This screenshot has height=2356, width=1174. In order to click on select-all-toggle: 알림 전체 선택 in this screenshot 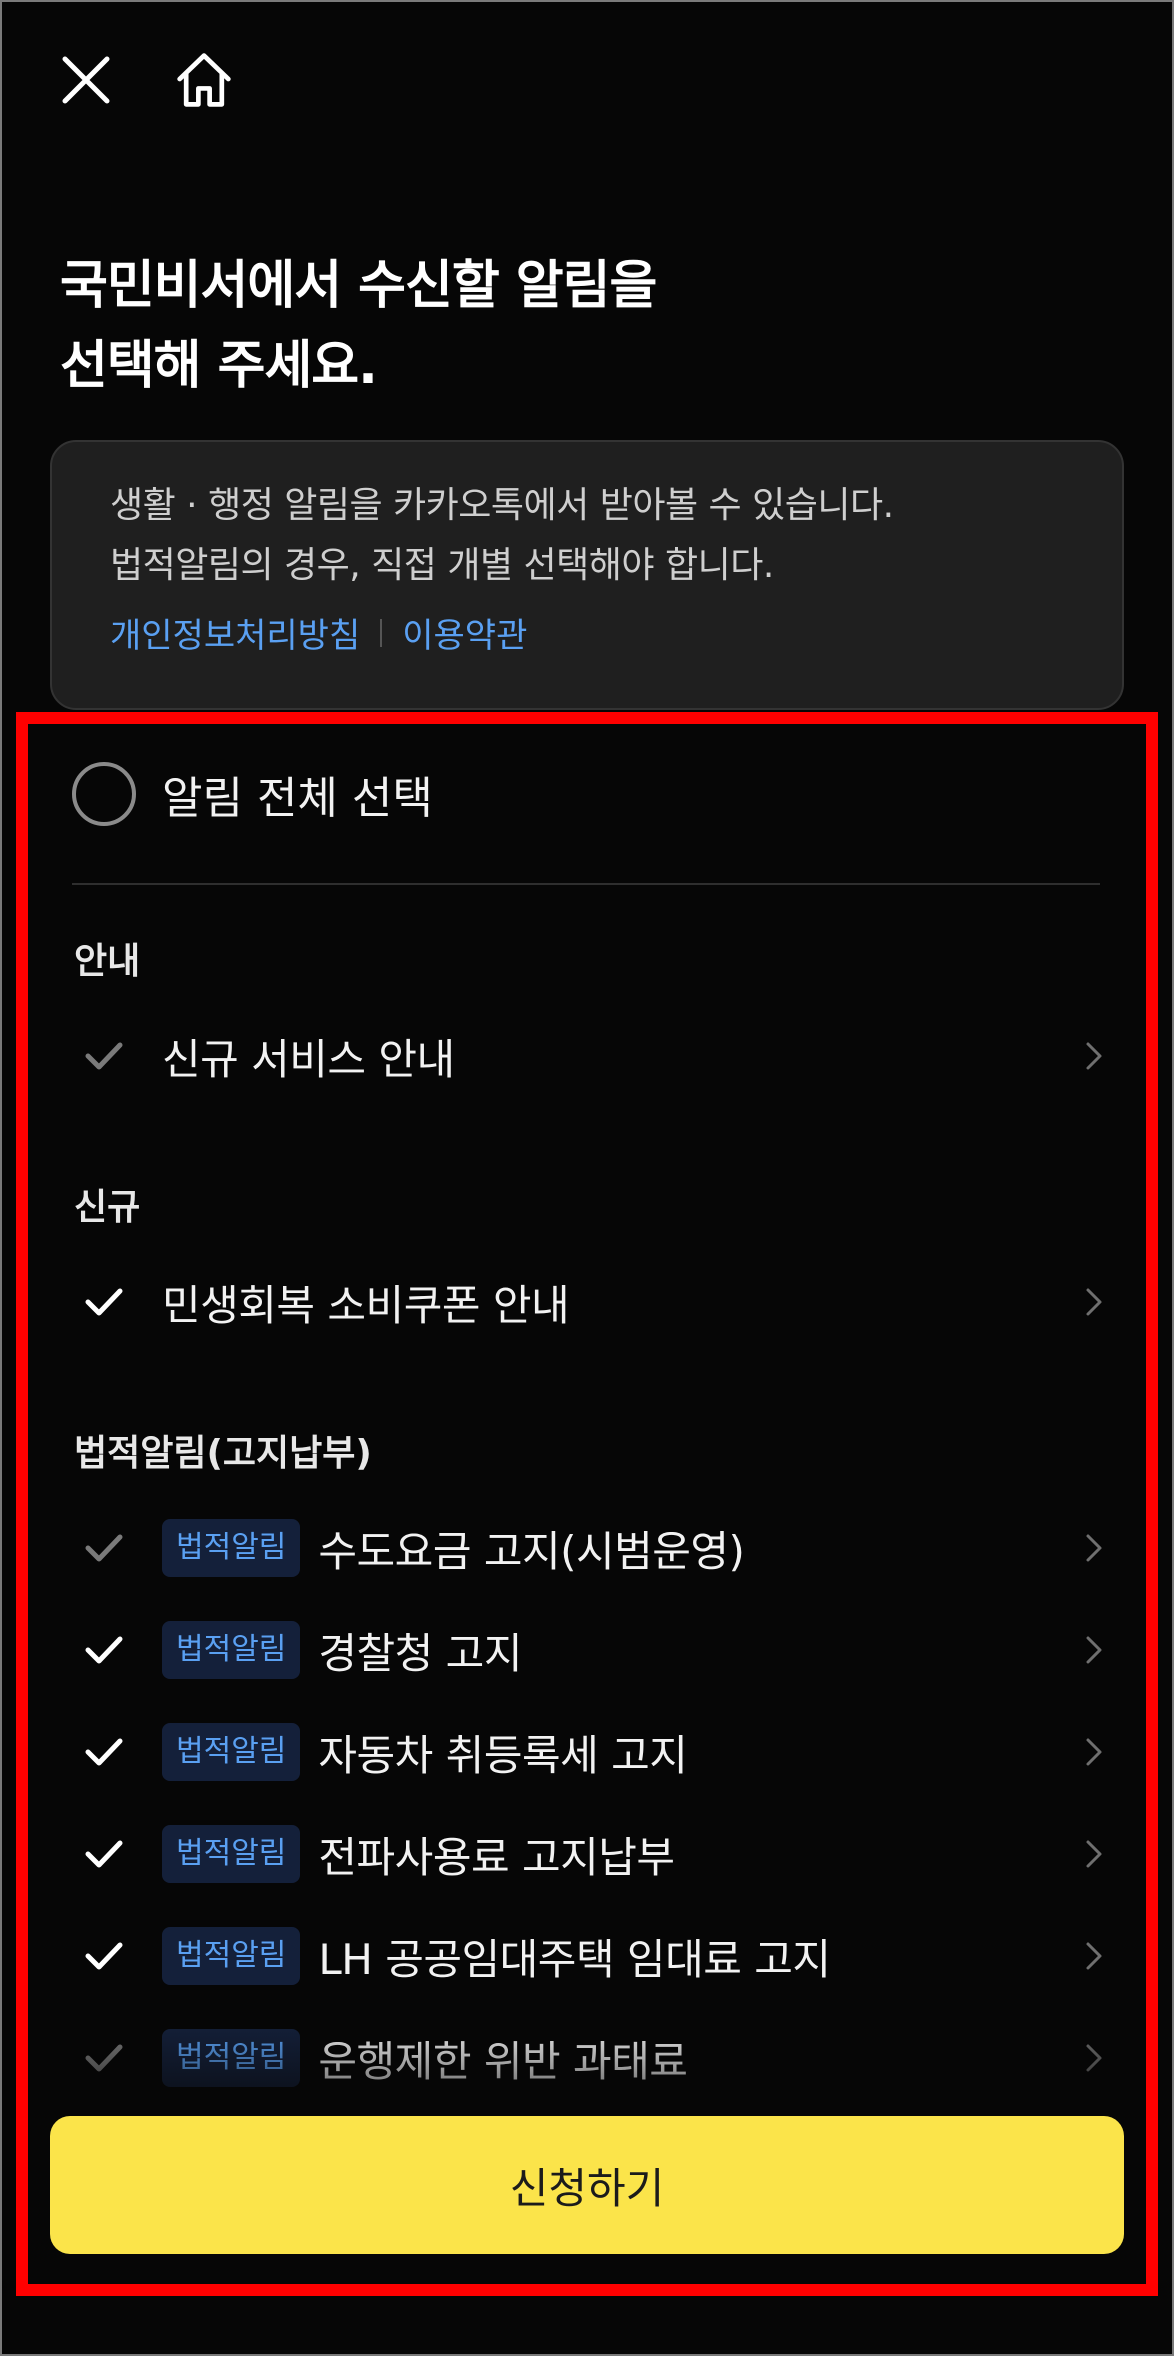, I will do `click(252, 794)`.